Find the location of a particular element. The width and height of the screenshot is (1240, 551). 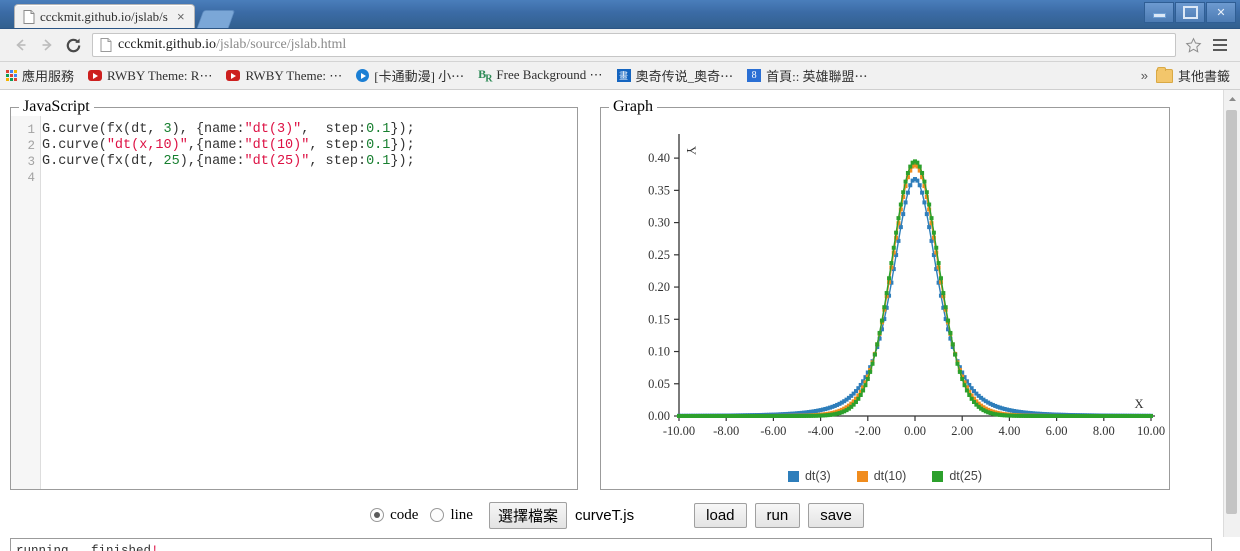

line-number: 1 is located at coordinates (31, 130).